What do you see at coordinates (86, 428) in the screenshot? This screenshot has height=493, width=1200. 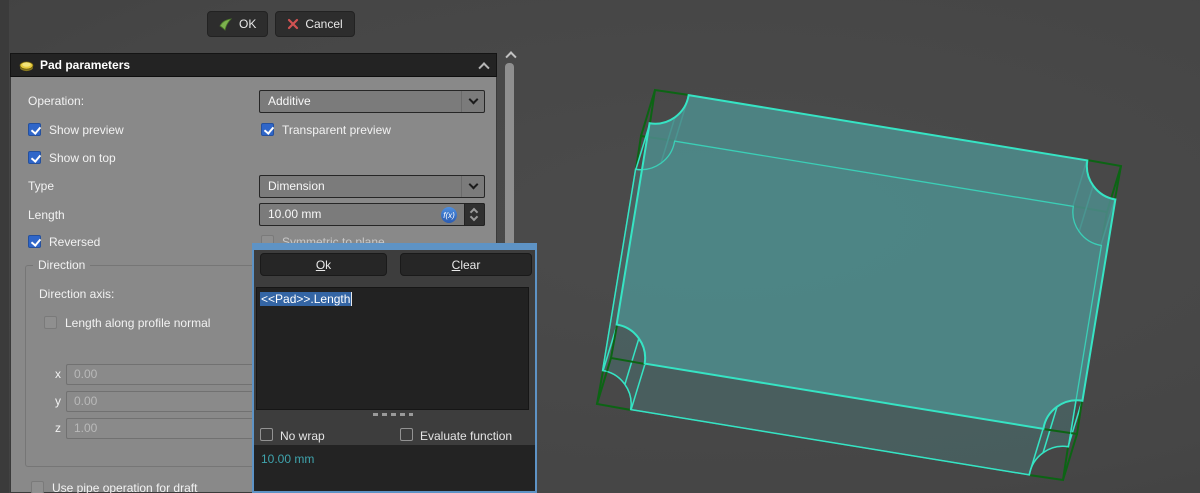 I see `z-value: 1.00` at bounding box center [86, 428].